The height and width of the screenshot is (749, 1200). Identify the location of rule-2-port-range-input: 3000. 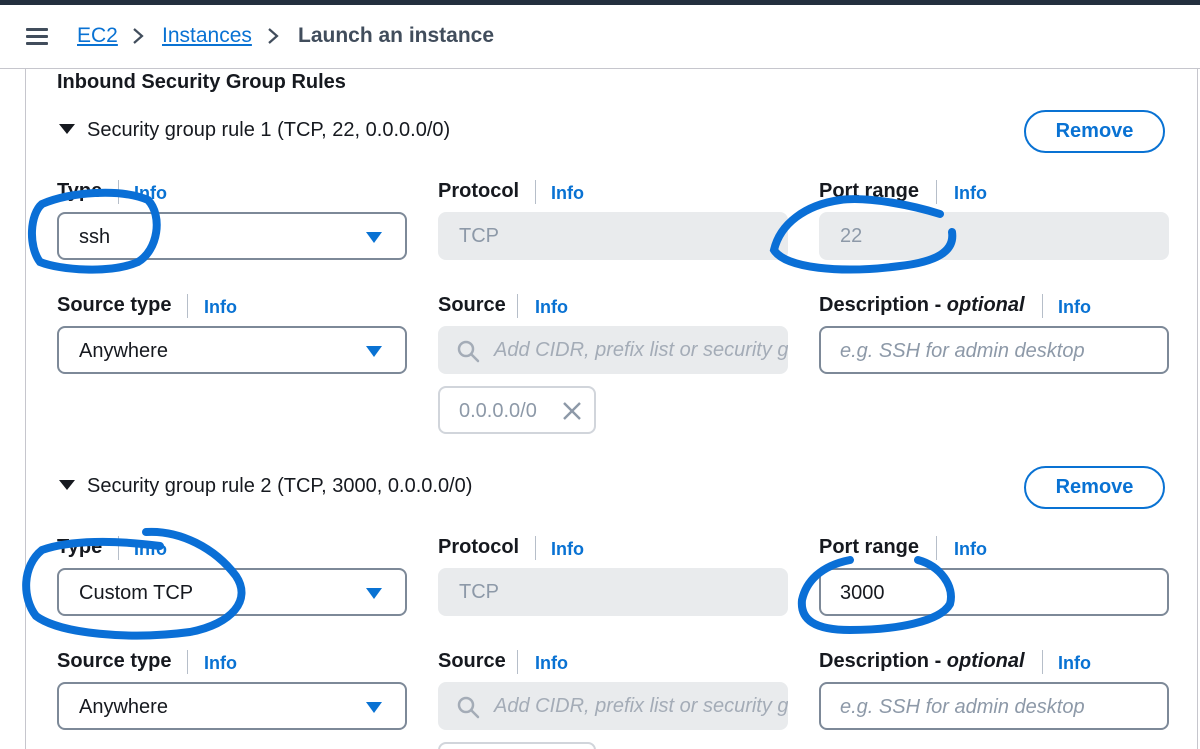
(994, 592).